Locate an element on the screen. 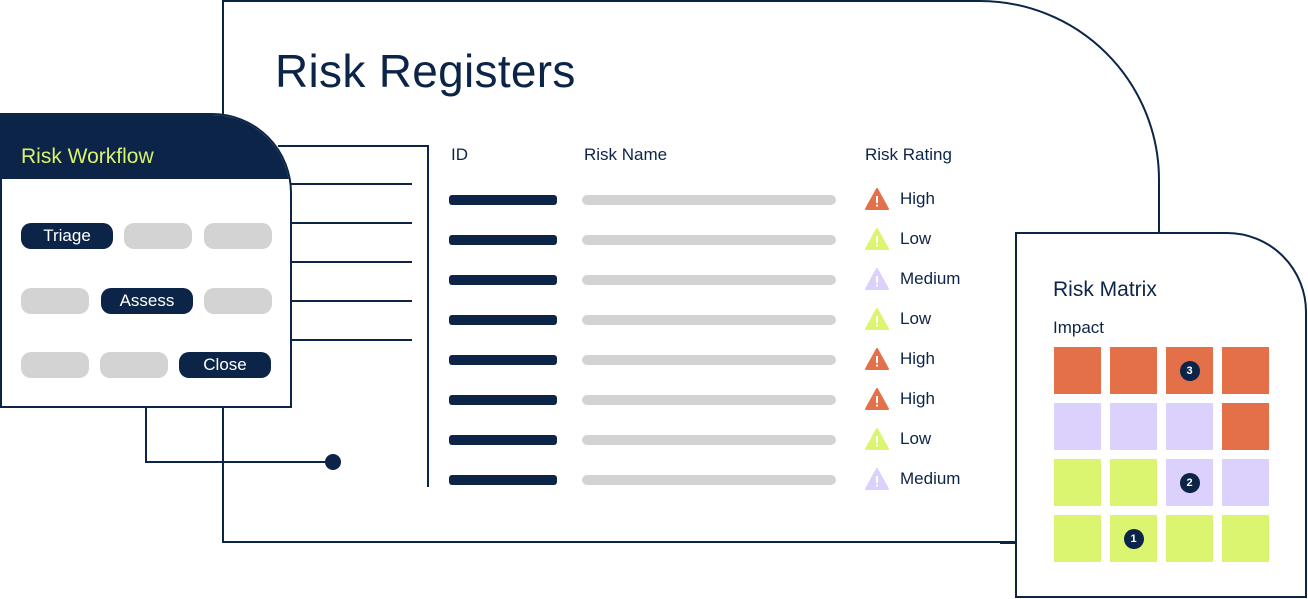  risk-workflow-card: Risk Workflow Triage Assess Close is located at coordinates (146, 260).